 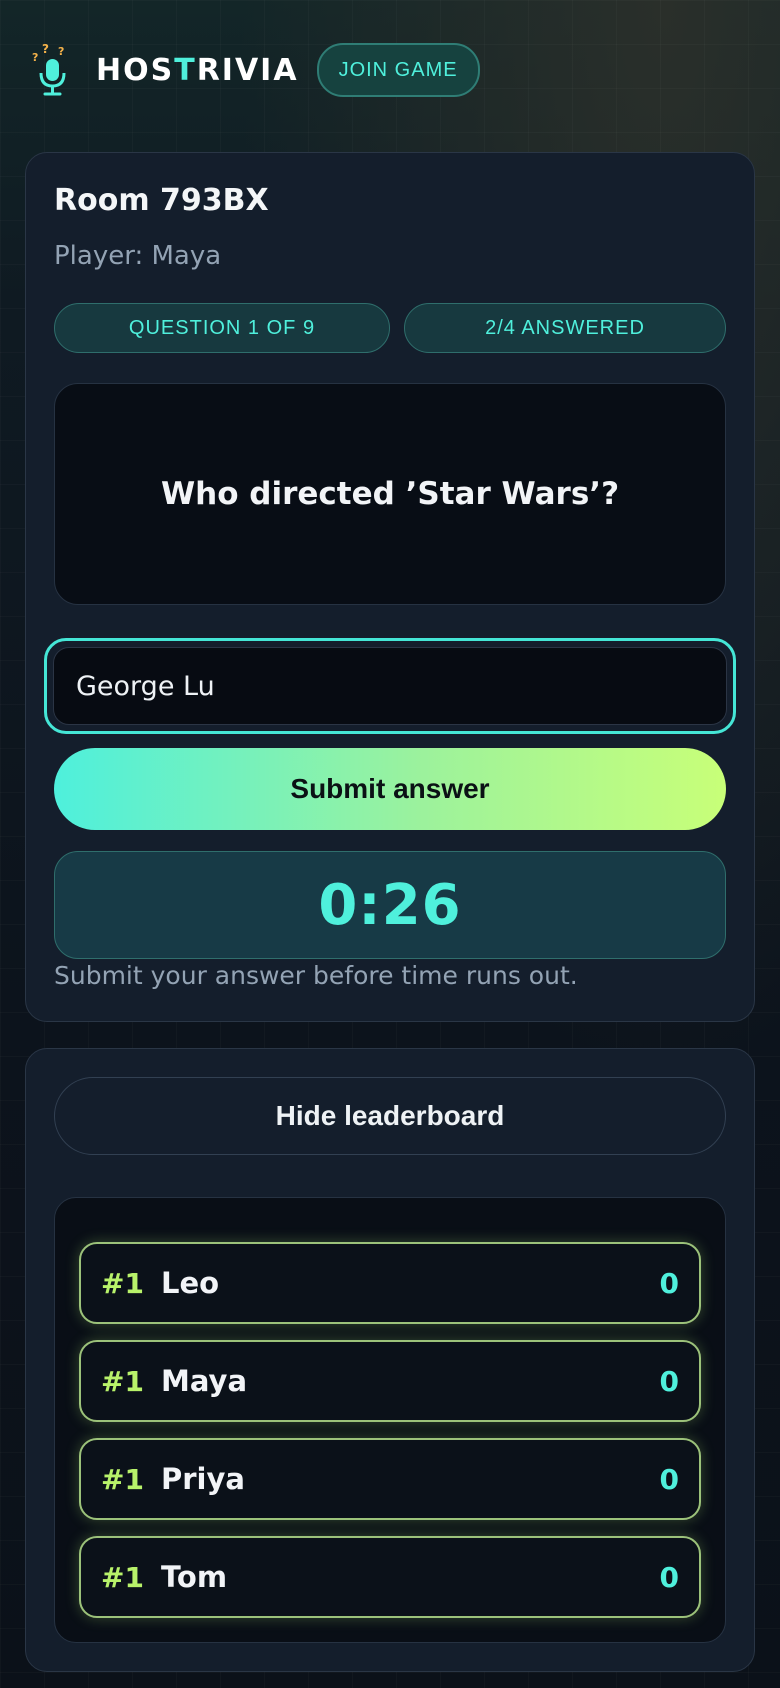 What do you see at coordinates (197, 70) in the screenshot?
I see `brand-name: HOSTRIVIA` at bounding box center [197, 70].